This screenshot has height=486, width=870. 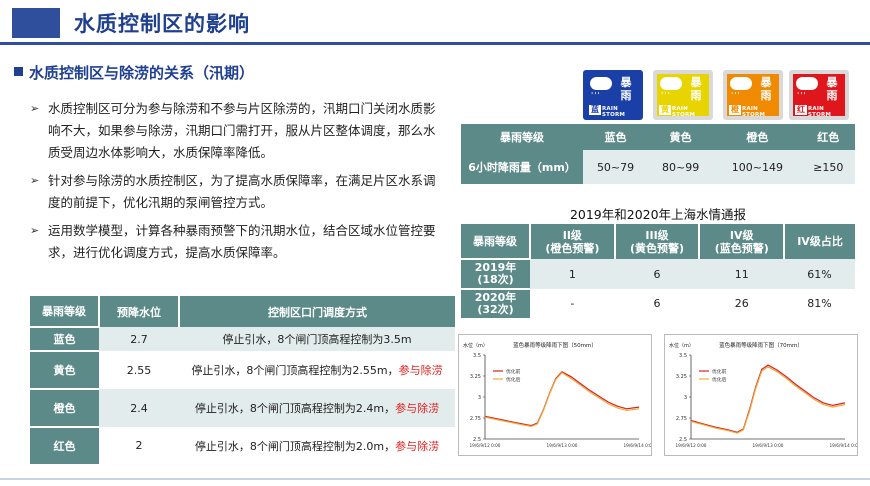 I want to click on table-cell: 11, so click(x=742, y=274).